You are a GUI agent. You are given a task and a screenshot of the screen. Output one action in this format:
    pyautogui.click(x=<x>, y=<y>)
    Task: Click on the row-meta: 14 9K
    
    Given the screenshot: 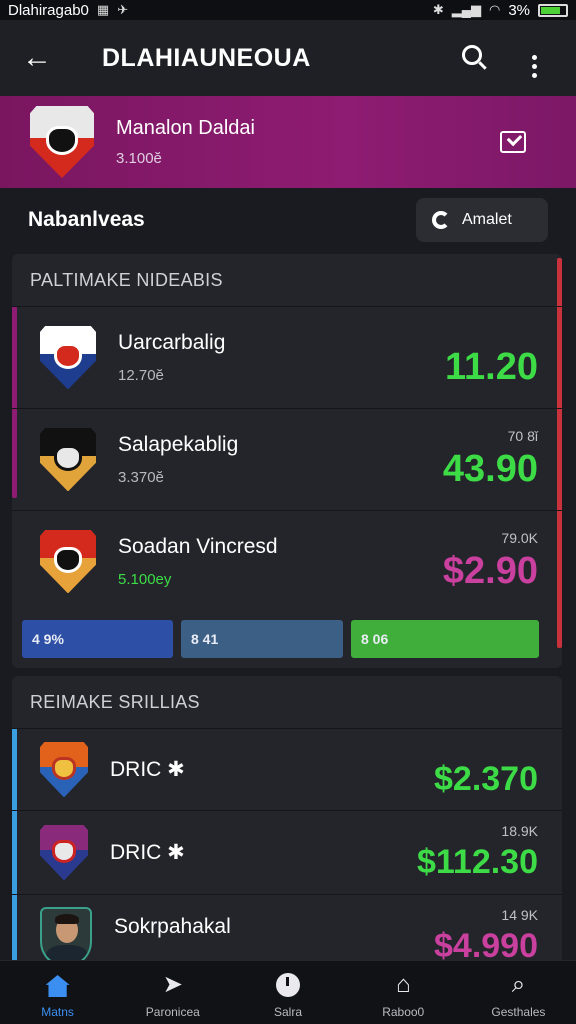 What is the action you would take?
    pyautogui.click(x=519, y=915)
    